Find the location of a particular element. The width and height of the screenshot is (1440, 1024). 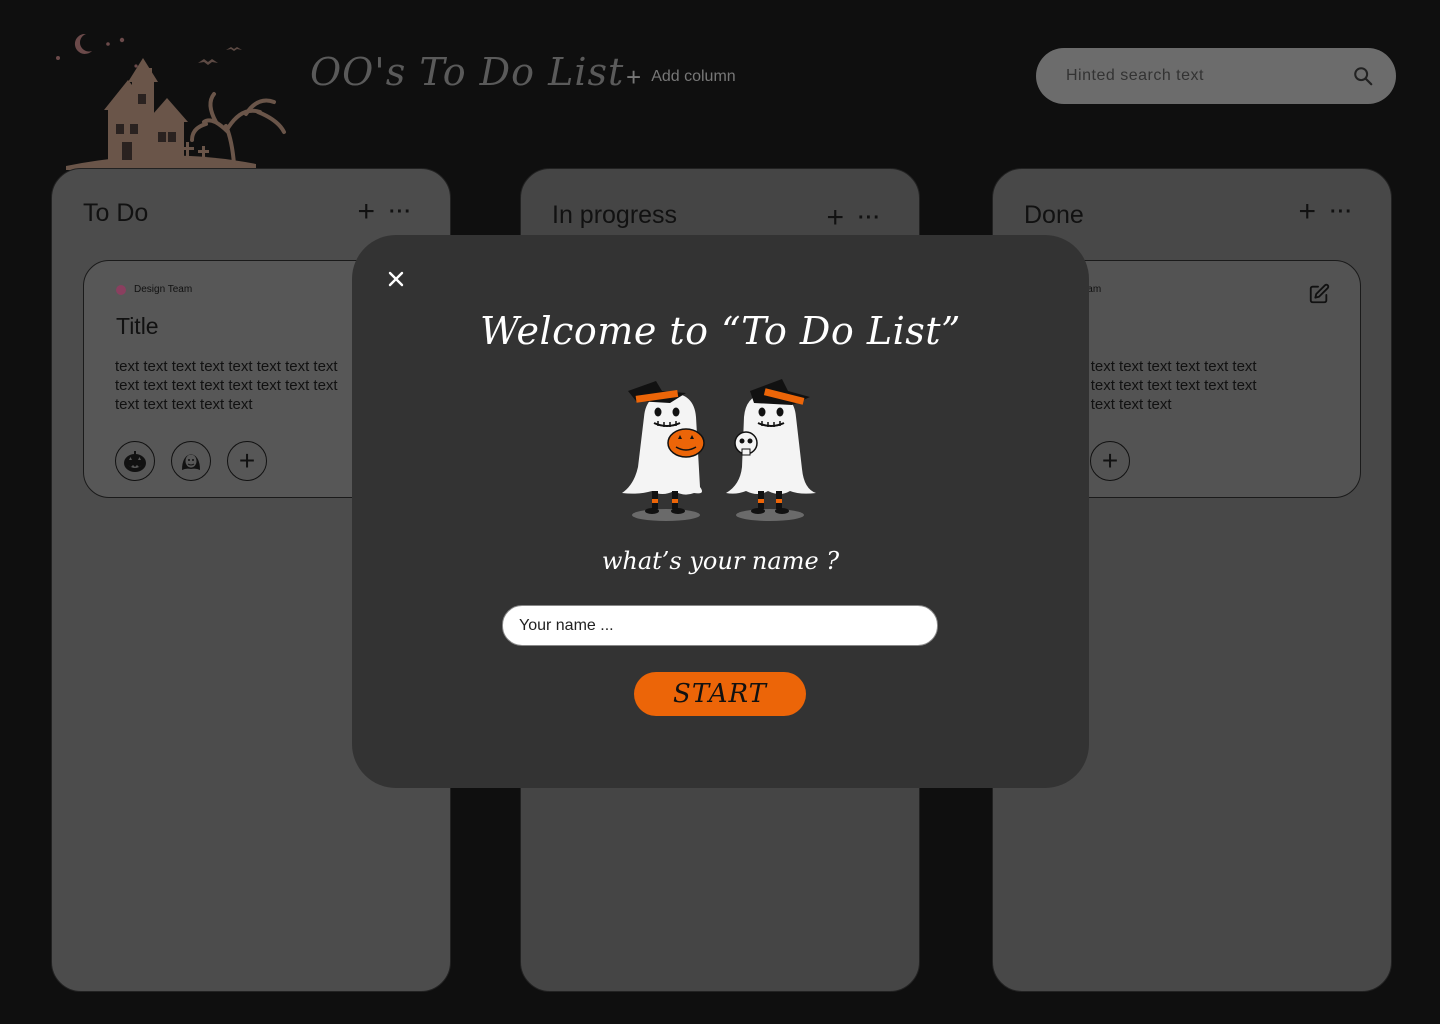

team-color-dot is located at coordinates (121, 289).